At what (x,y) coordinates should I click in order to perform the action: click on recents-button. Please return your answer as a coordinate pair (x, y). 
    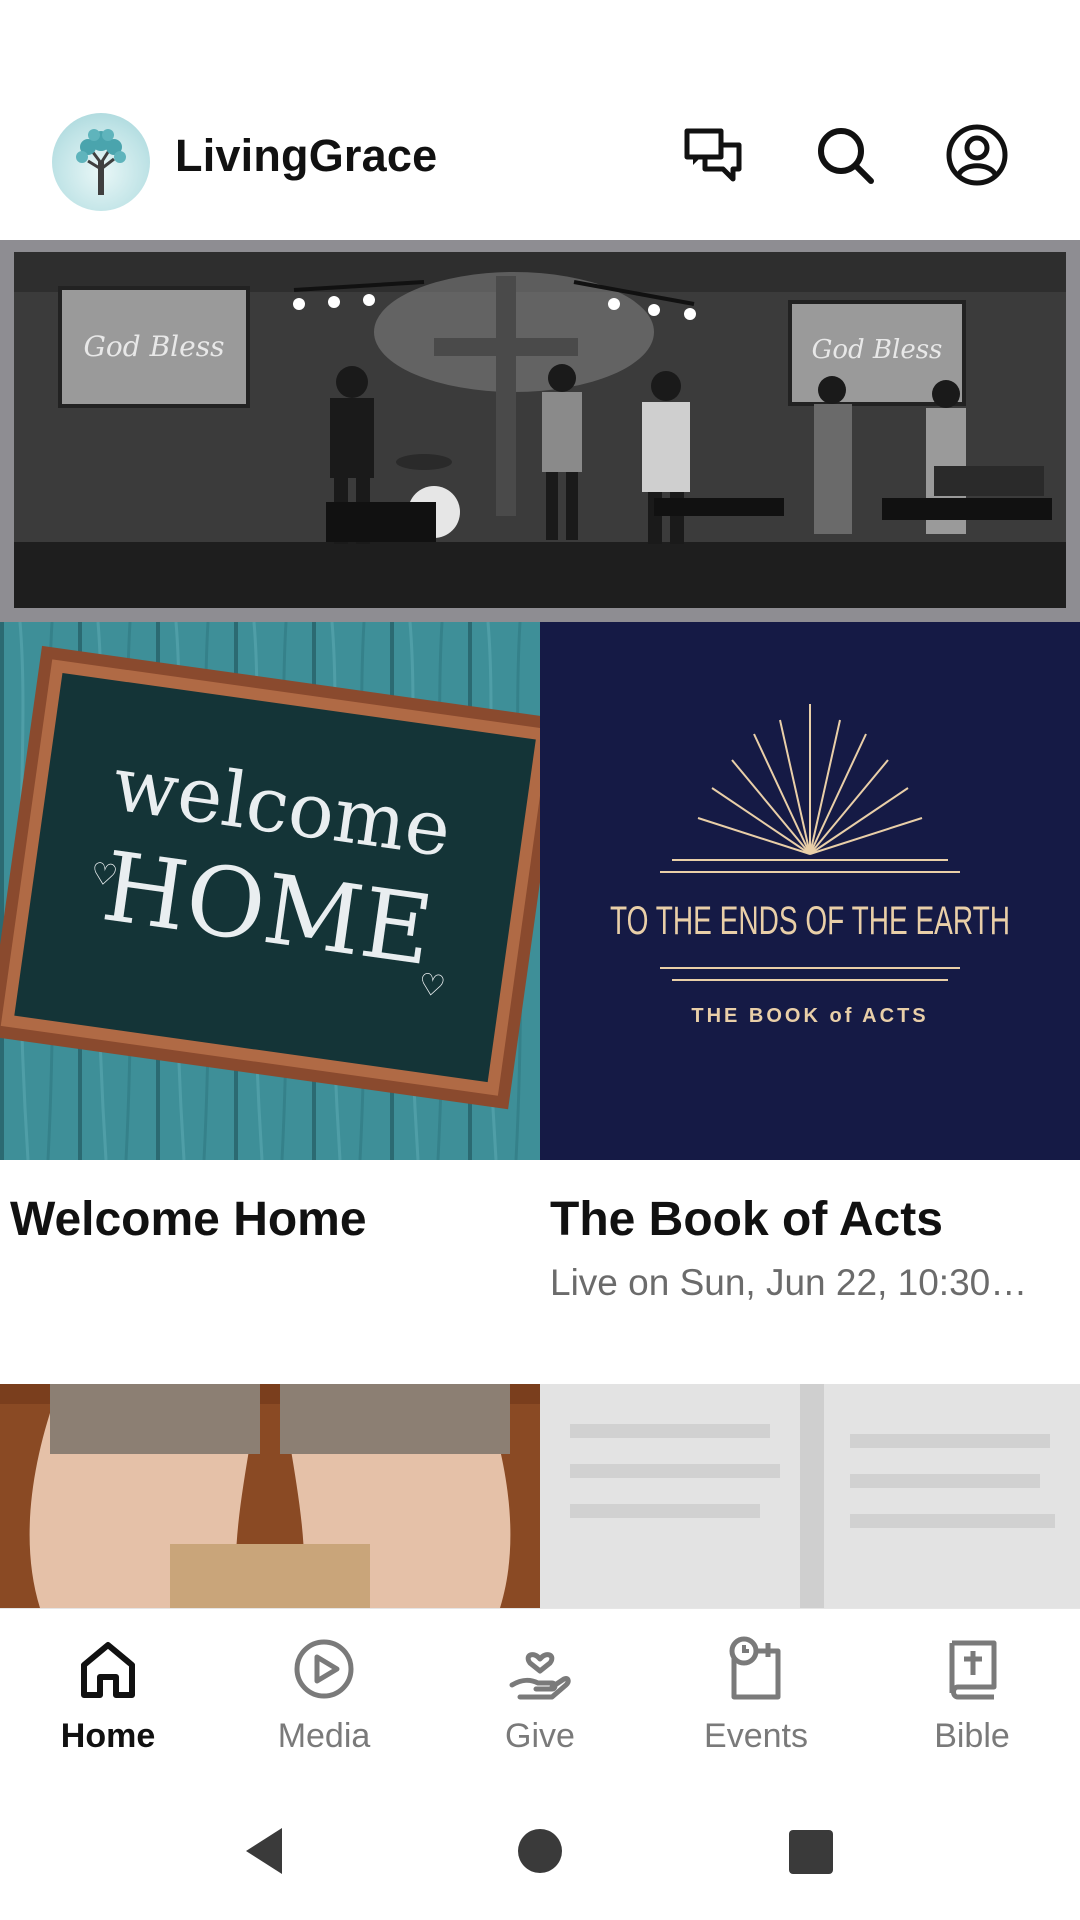
    Looking at the image, I should click on (810, 1851).